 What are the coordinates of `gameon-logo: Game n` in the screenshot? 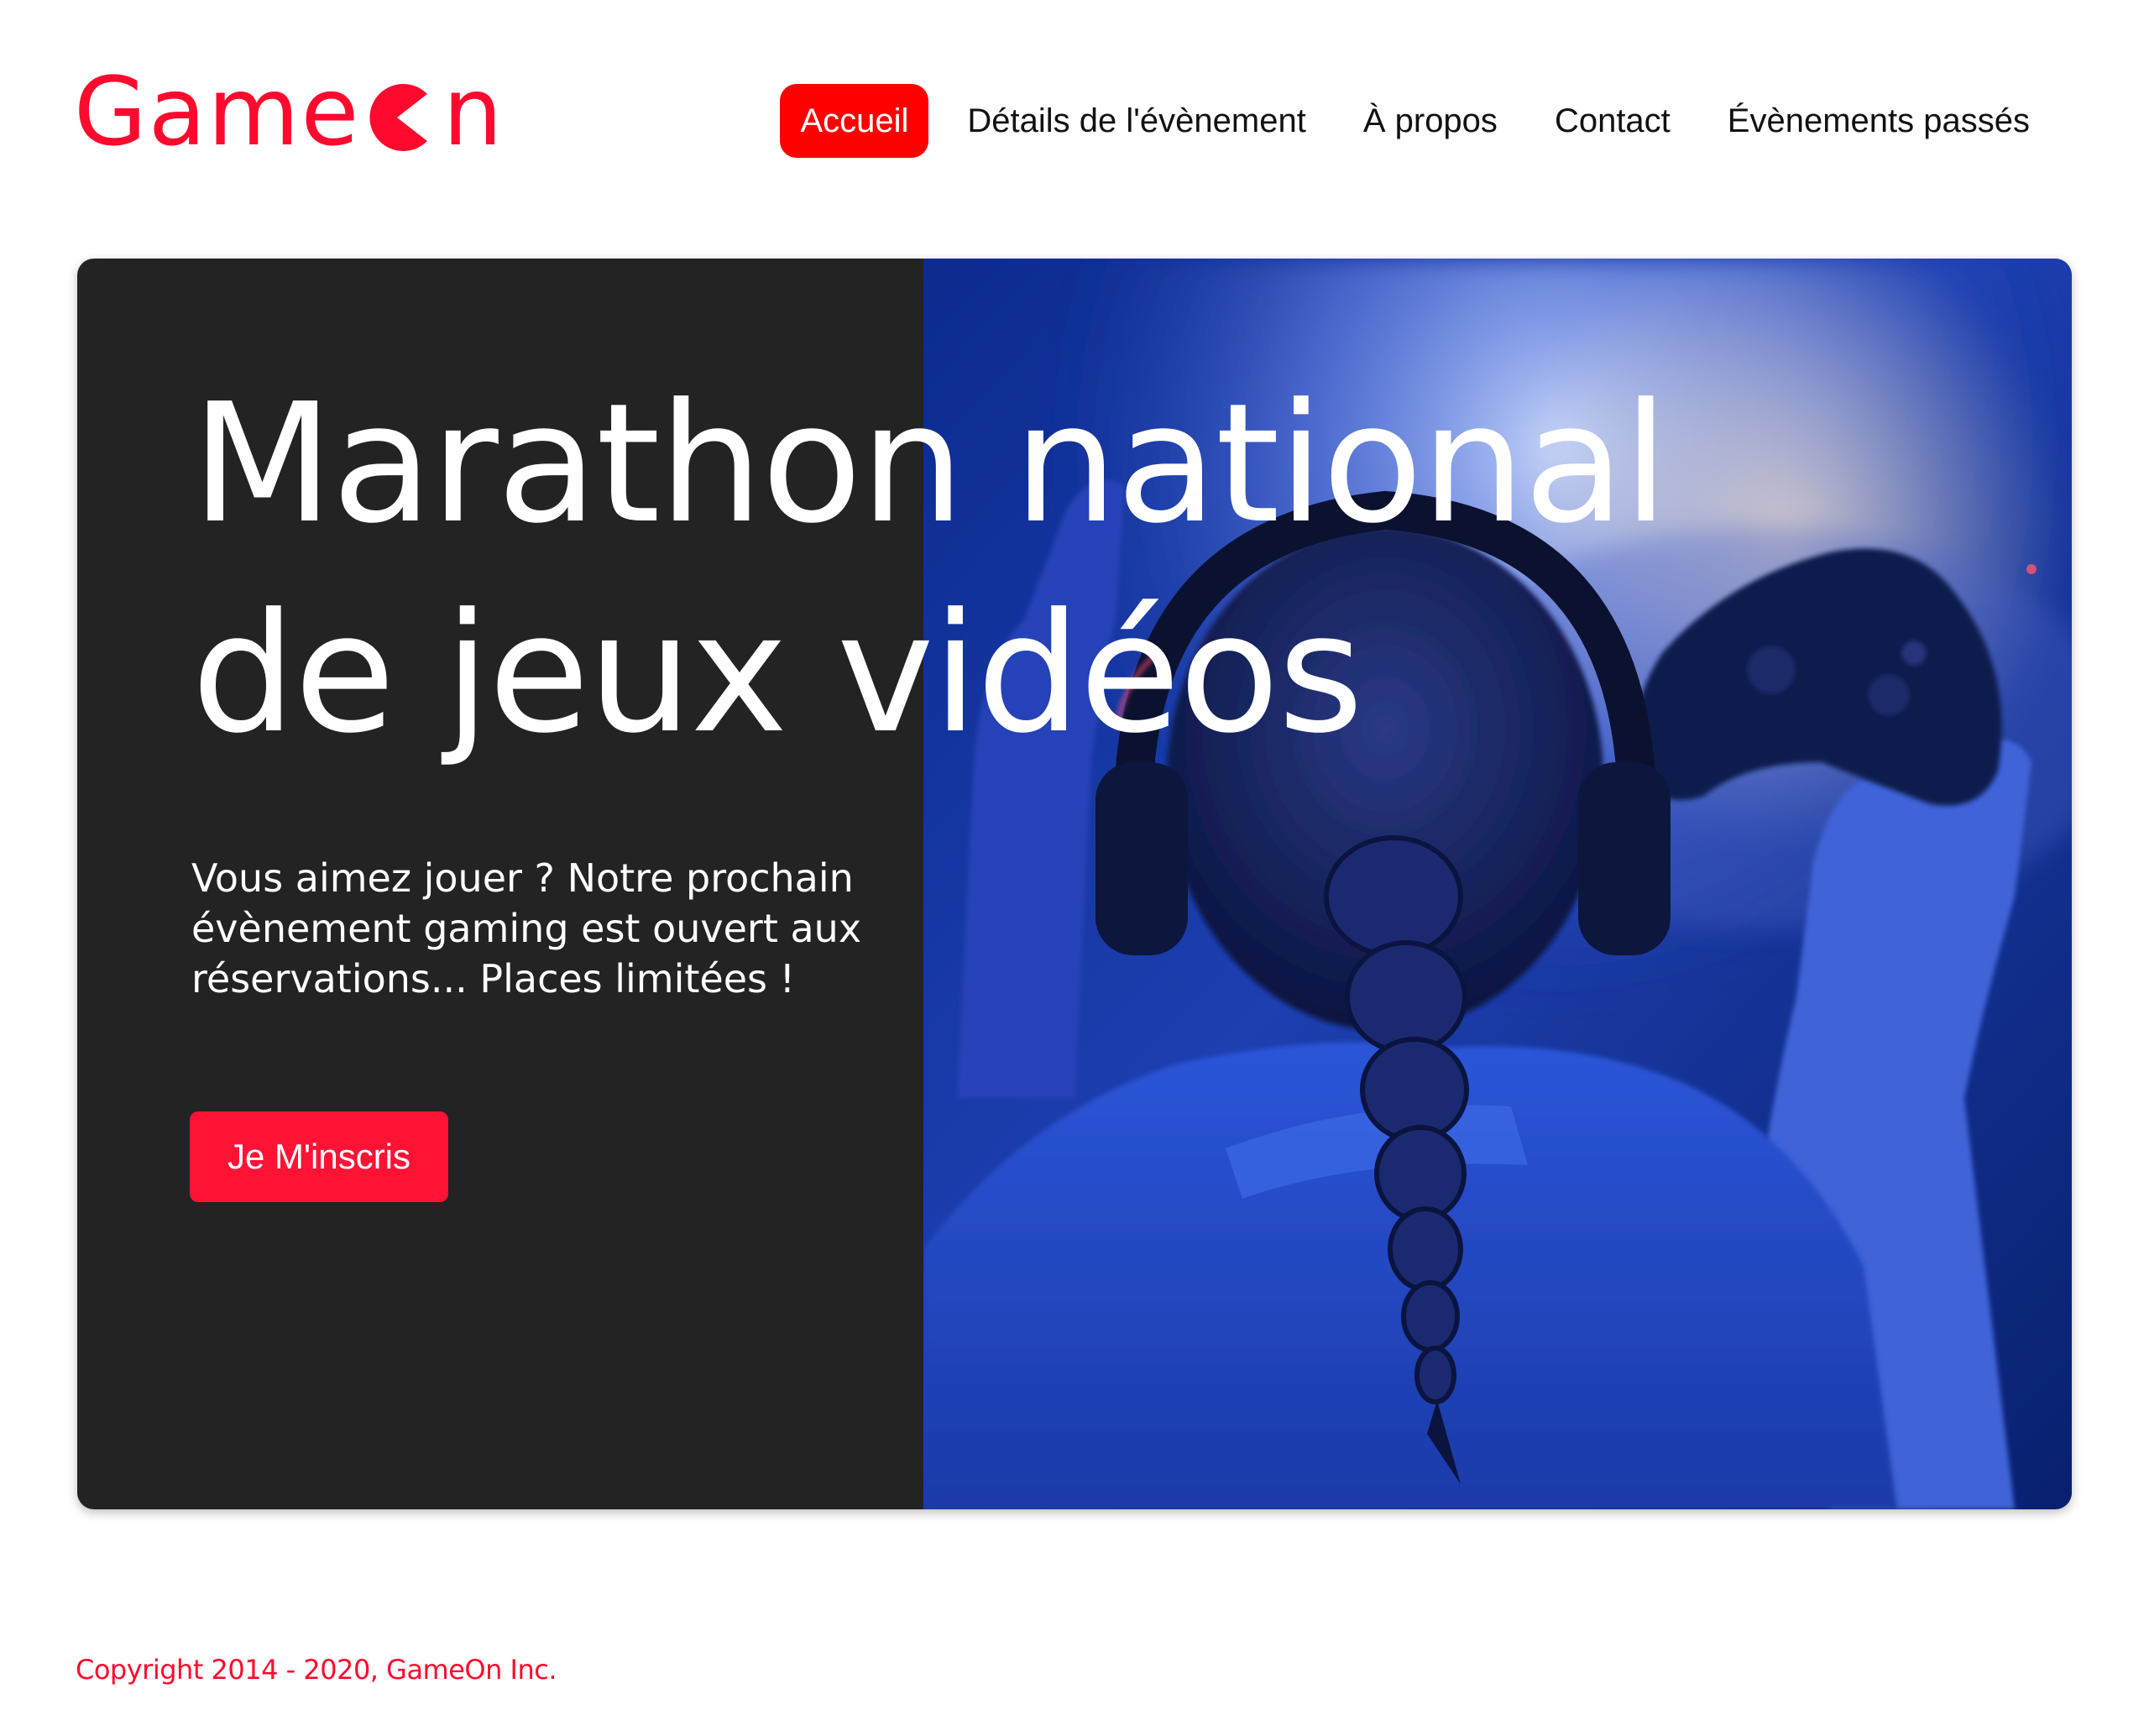 It's located at (289, 112).